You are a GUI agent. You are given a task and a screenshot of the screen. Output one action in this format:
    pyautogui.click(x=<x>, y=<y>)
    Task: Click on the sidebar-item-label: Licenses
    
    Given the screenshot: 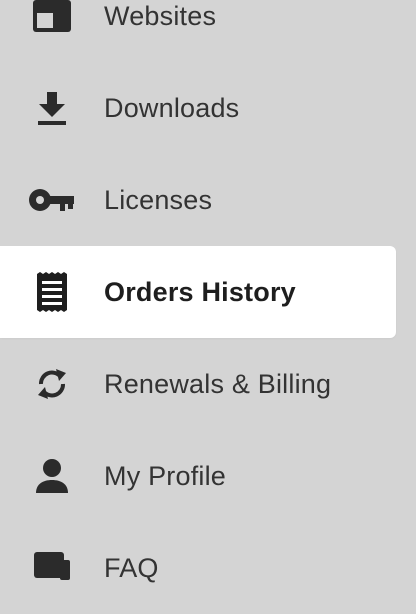 What is the action you would take?
    pyautogui.click(x=158, y=199)
    